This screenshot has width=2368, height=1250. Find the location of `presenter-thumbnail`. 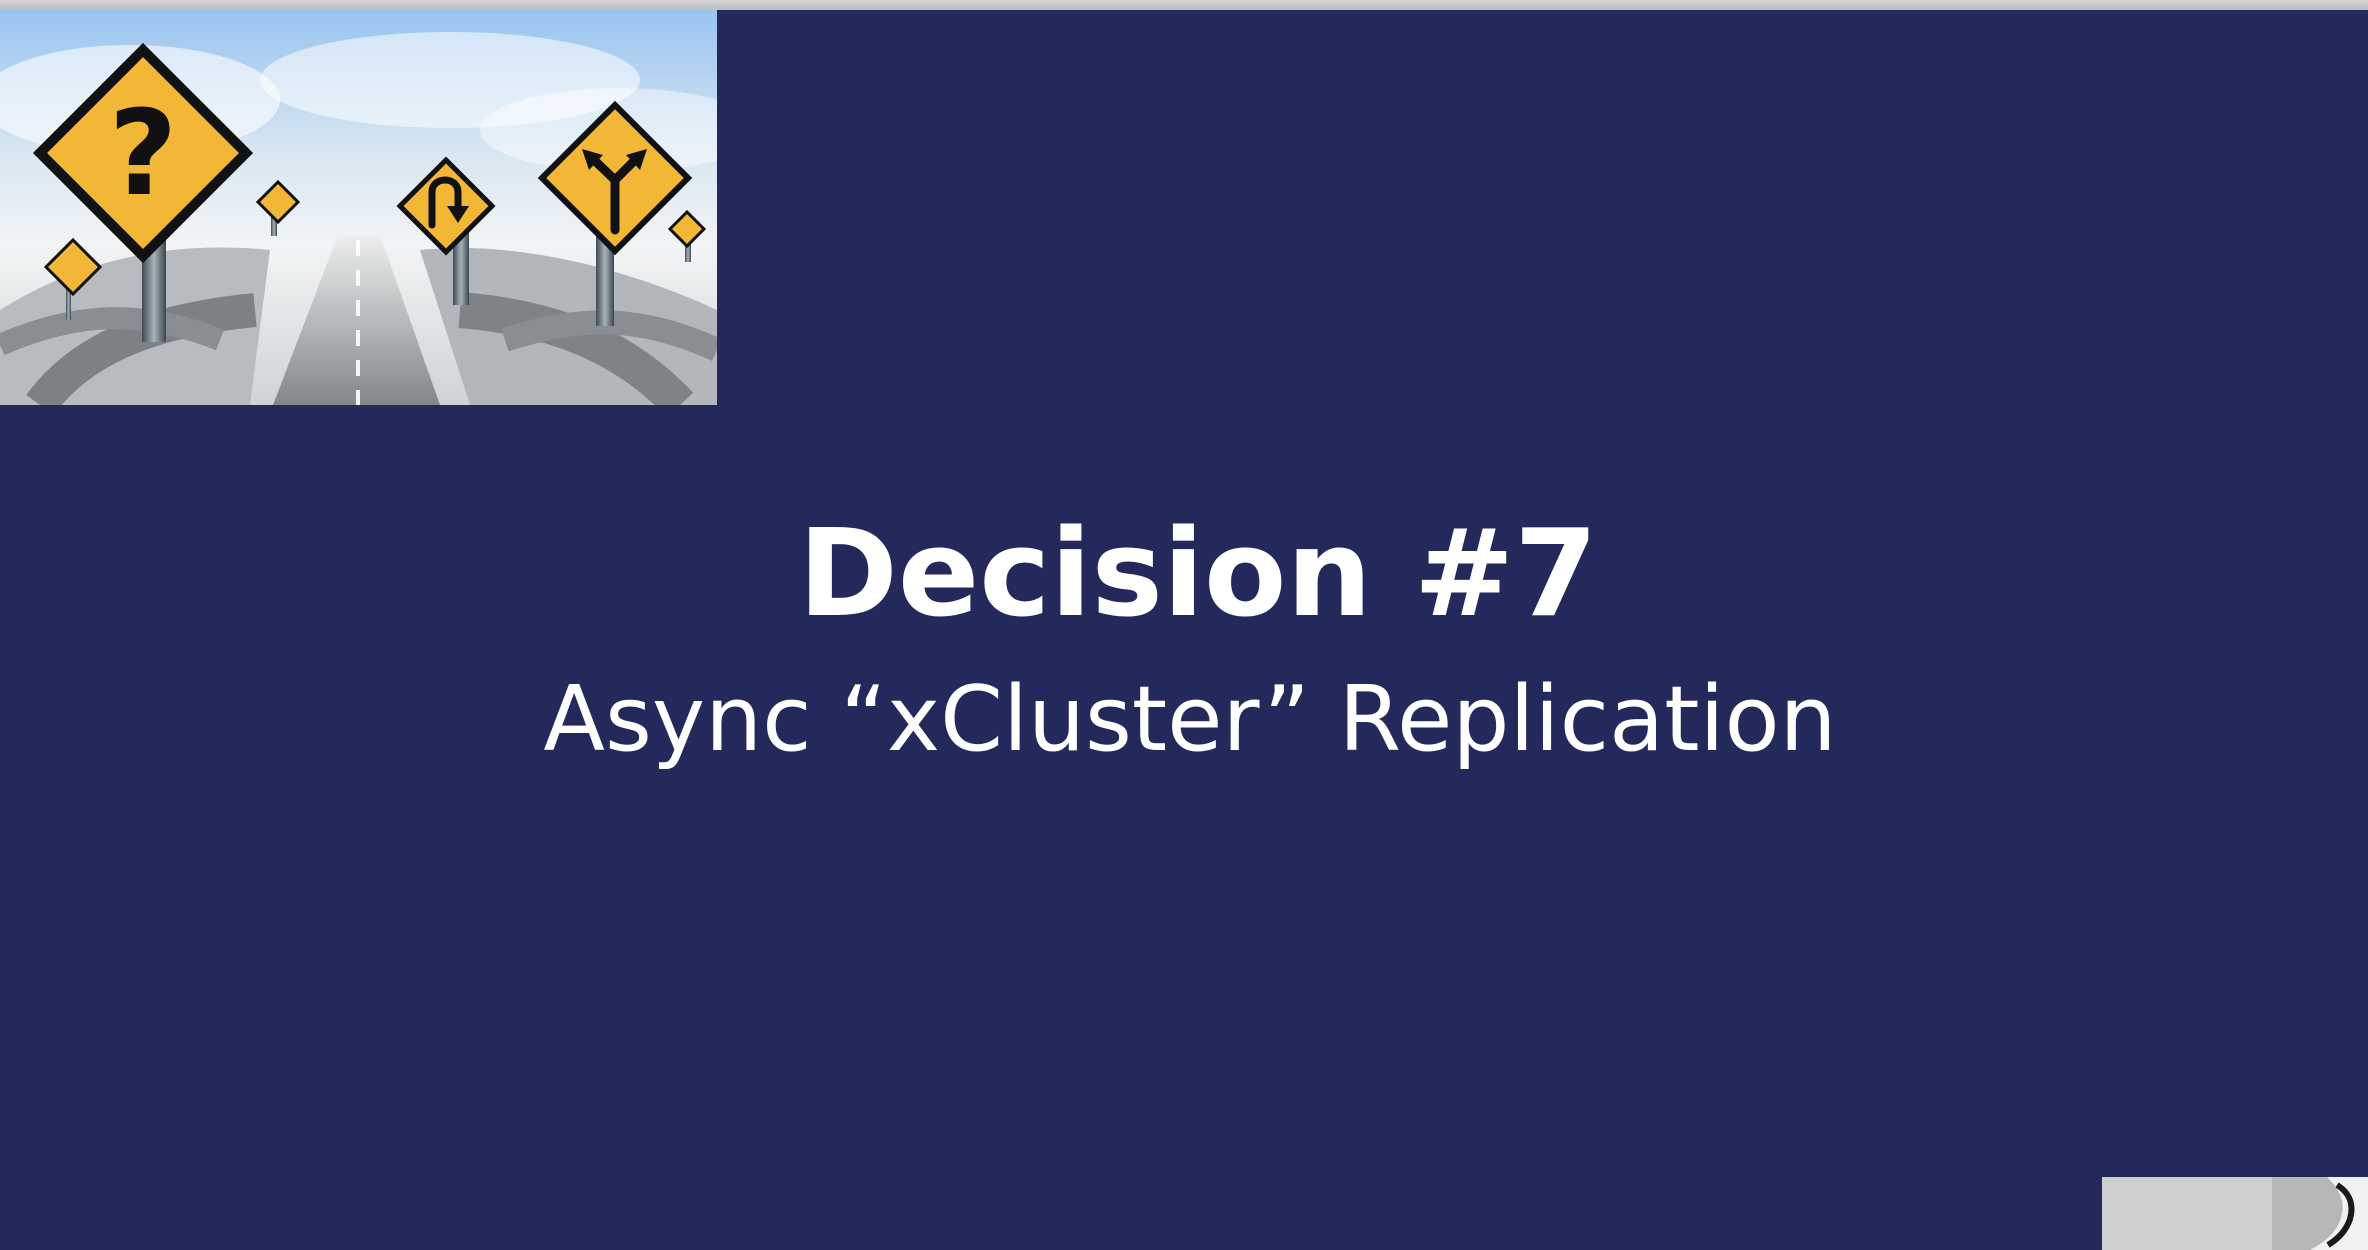

presenter-thumbnail is located at coordinates (2235, 1213).